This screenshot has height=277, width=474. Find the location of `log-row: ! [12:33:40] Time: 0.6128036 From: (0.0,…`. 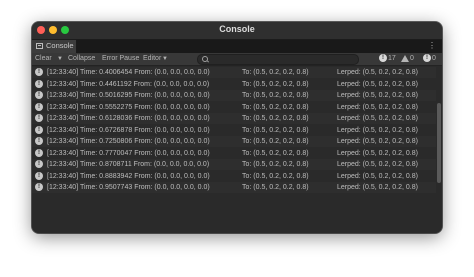

log-row: ! [12:33:40] Time: 0.6128036 From: (0.0,… is located at coordinates (234, 118).